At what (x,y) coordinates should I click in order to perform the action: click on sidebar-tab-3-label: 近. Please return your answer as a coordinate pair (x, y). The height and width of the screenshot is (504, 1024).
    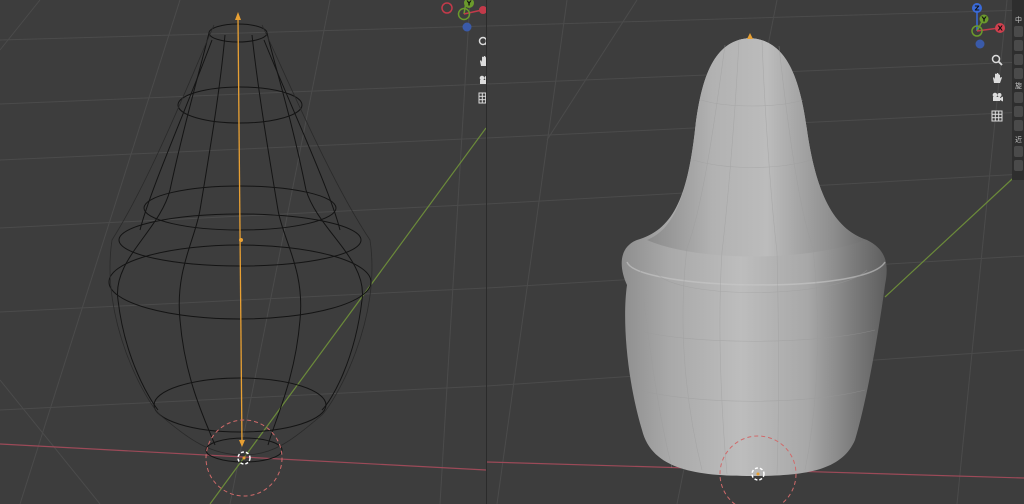
    Looking at the image, I should click on (1018, 140).